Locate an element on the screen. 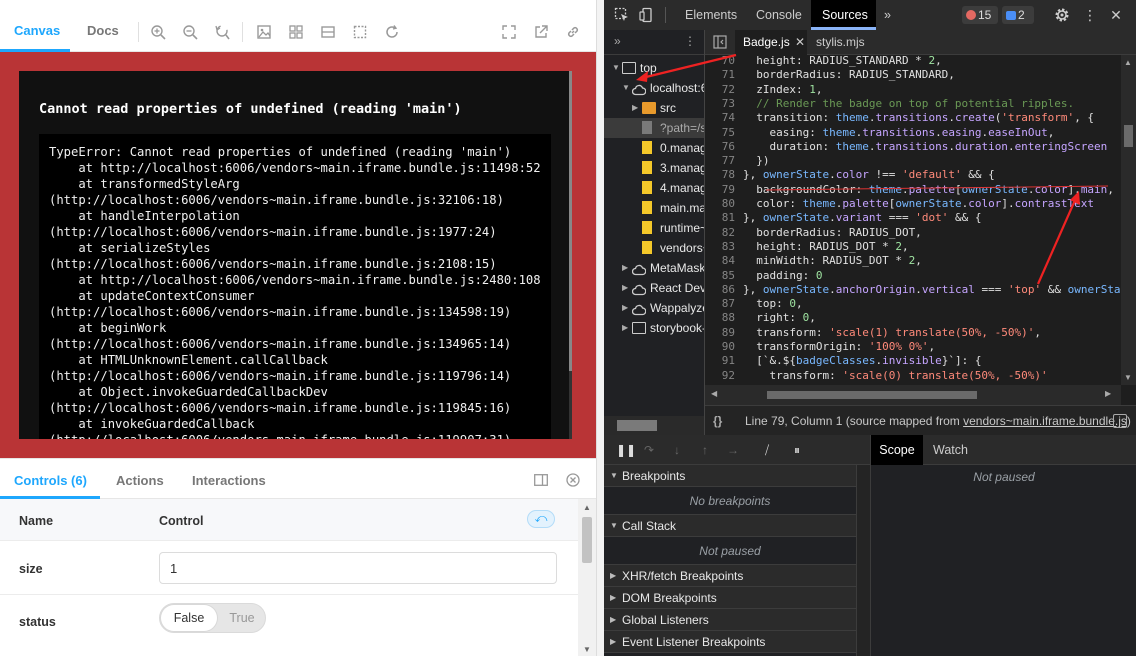 The width and height of the screenshot is (1136, 656). deactivate-breakpoints-icon: ⧸ is located at coordinates (767, 450).